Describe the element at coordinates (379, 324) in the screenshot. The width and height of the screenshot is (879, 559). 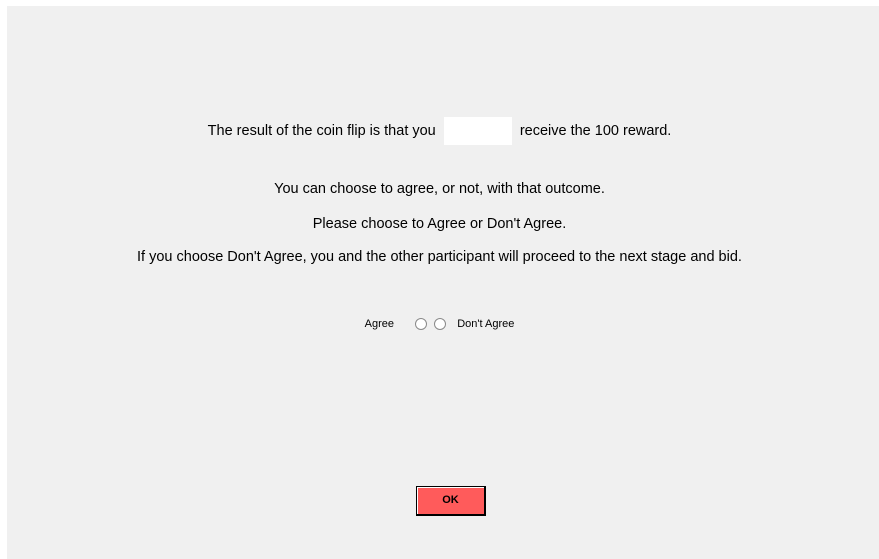
I see `agree-label: Agree` at that location.